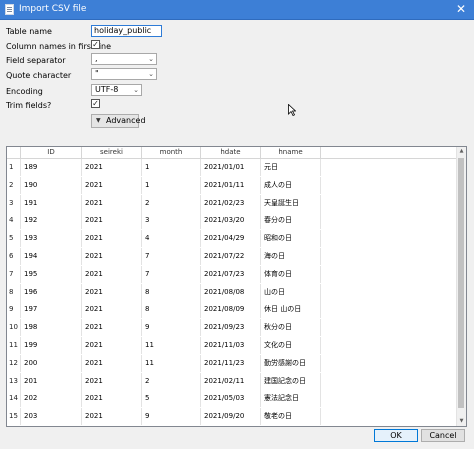  I want to click on ok-button: OK, so click(396, 435).